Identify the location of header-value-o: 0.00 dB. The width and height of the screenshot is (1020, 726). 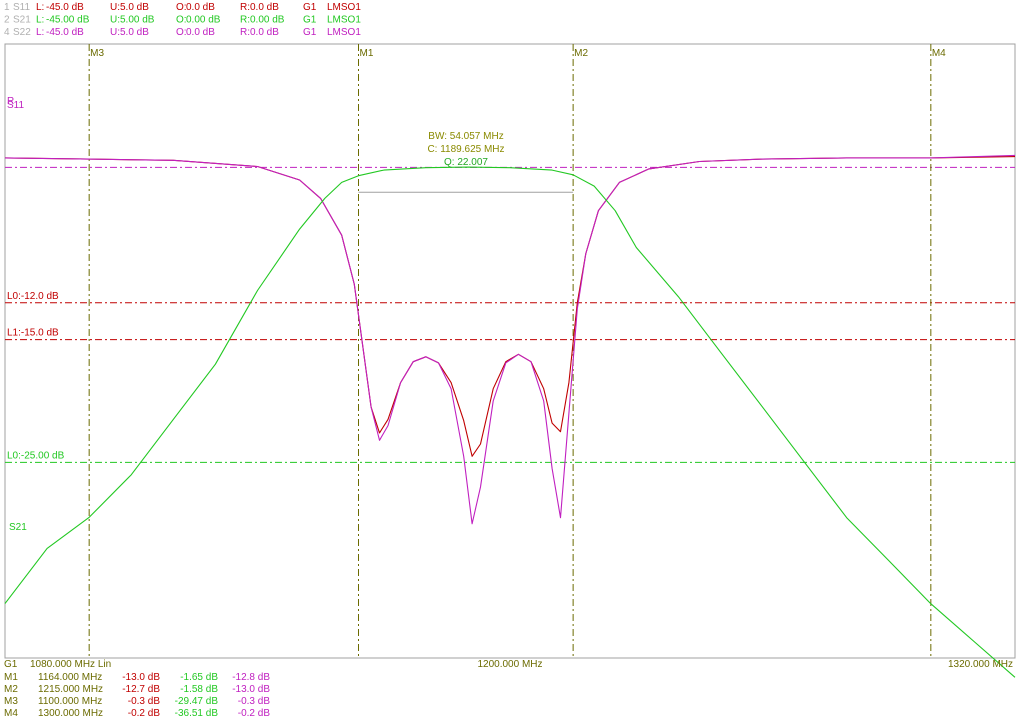
(203, 20).